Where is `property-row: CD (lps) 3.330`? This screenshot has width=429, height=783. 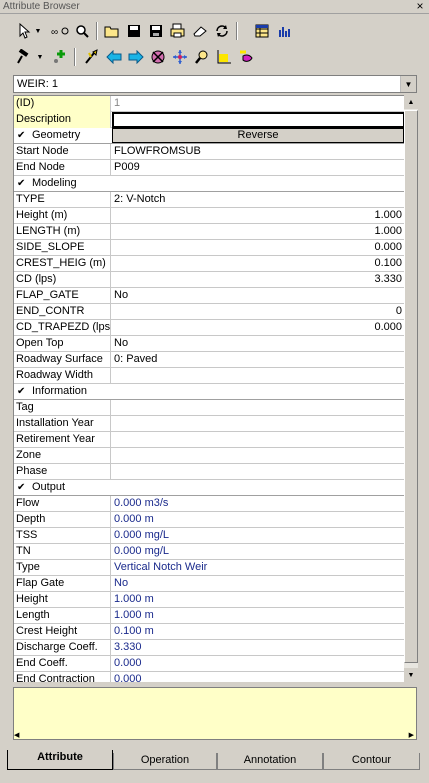 property-row: CD (lps) 3.330 is located at coordinates (209, 280).